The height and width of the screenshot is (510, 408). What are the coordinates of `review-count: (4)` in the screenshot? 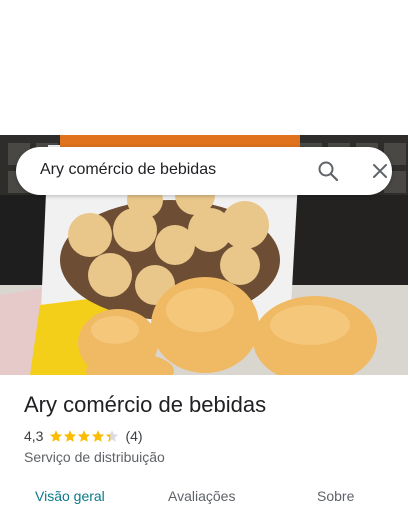 It's located at (133, 436).